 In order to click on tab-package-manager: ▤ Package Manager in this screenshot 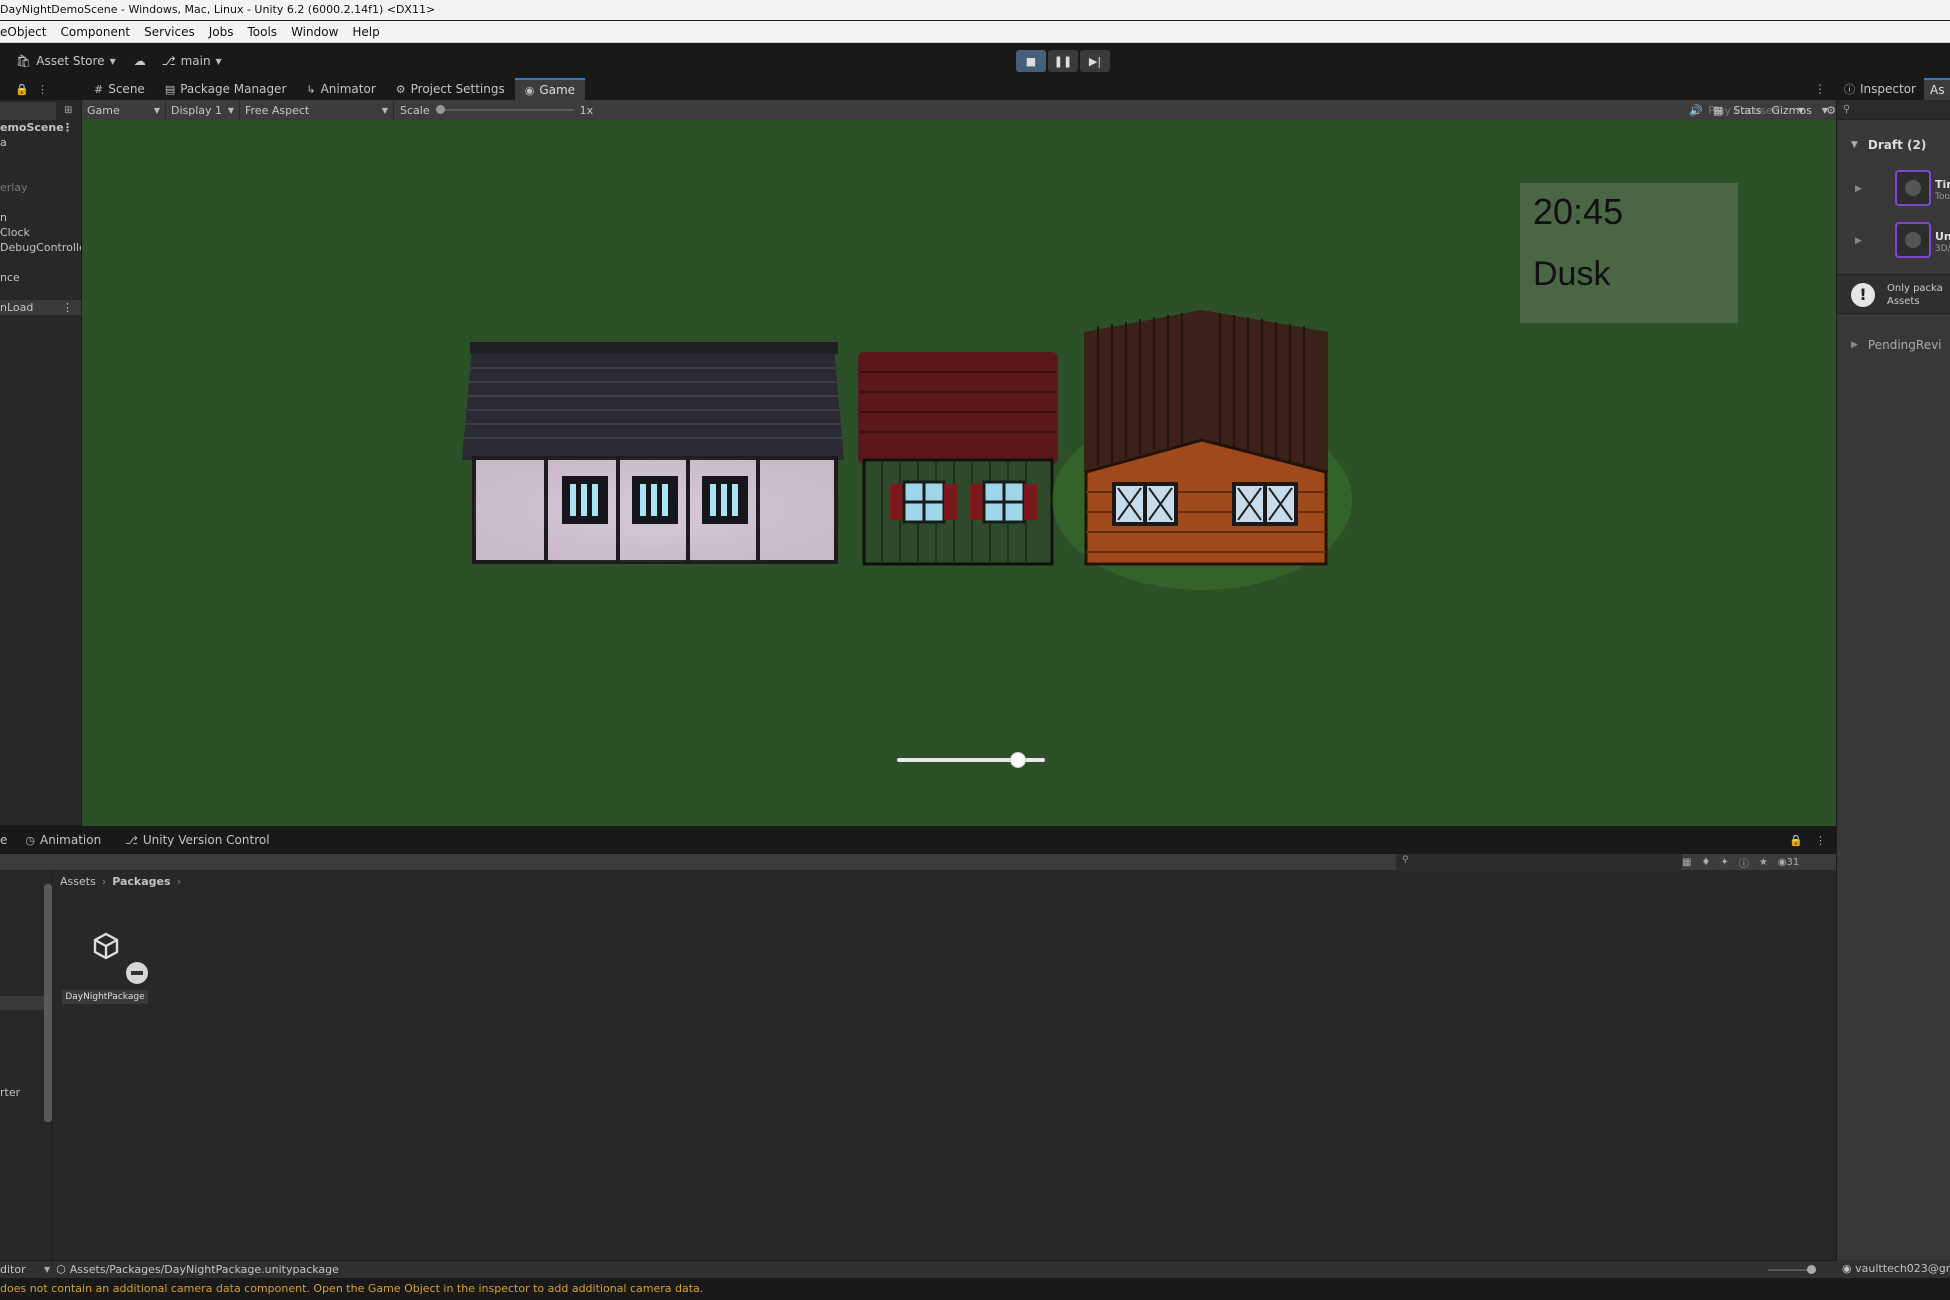, I will do `click(226, 89)`.